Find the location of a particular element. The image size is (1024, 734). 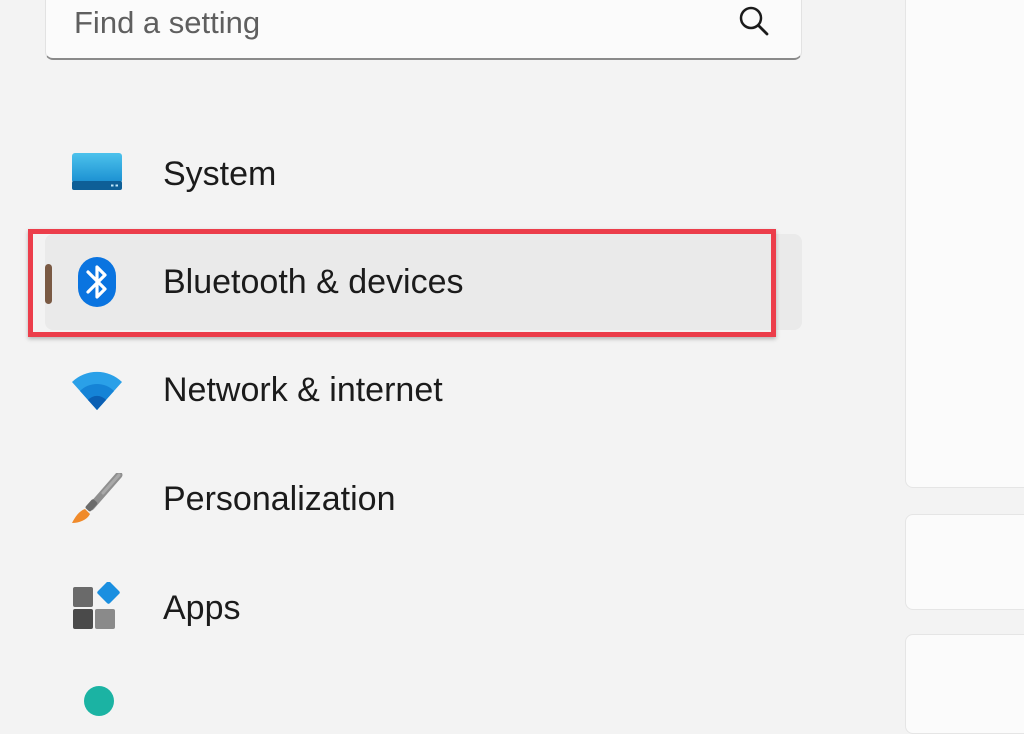

nav-label-apps: Apps is located at coordinates (202, 608).